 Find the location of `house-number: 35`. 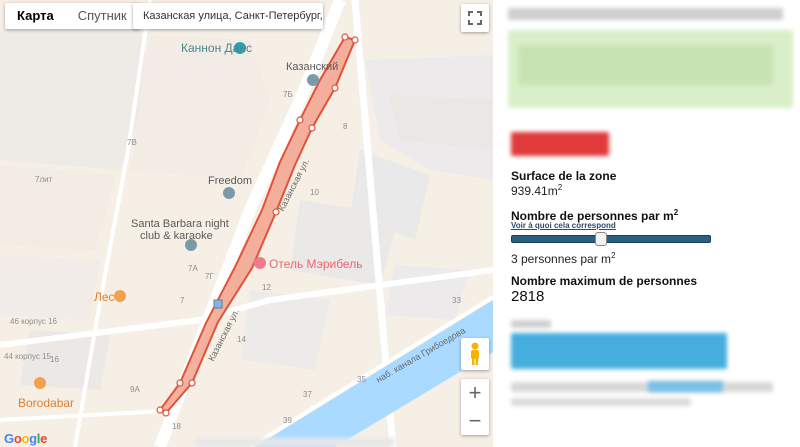

house-number: 35 is located at coordinates (361, 379).